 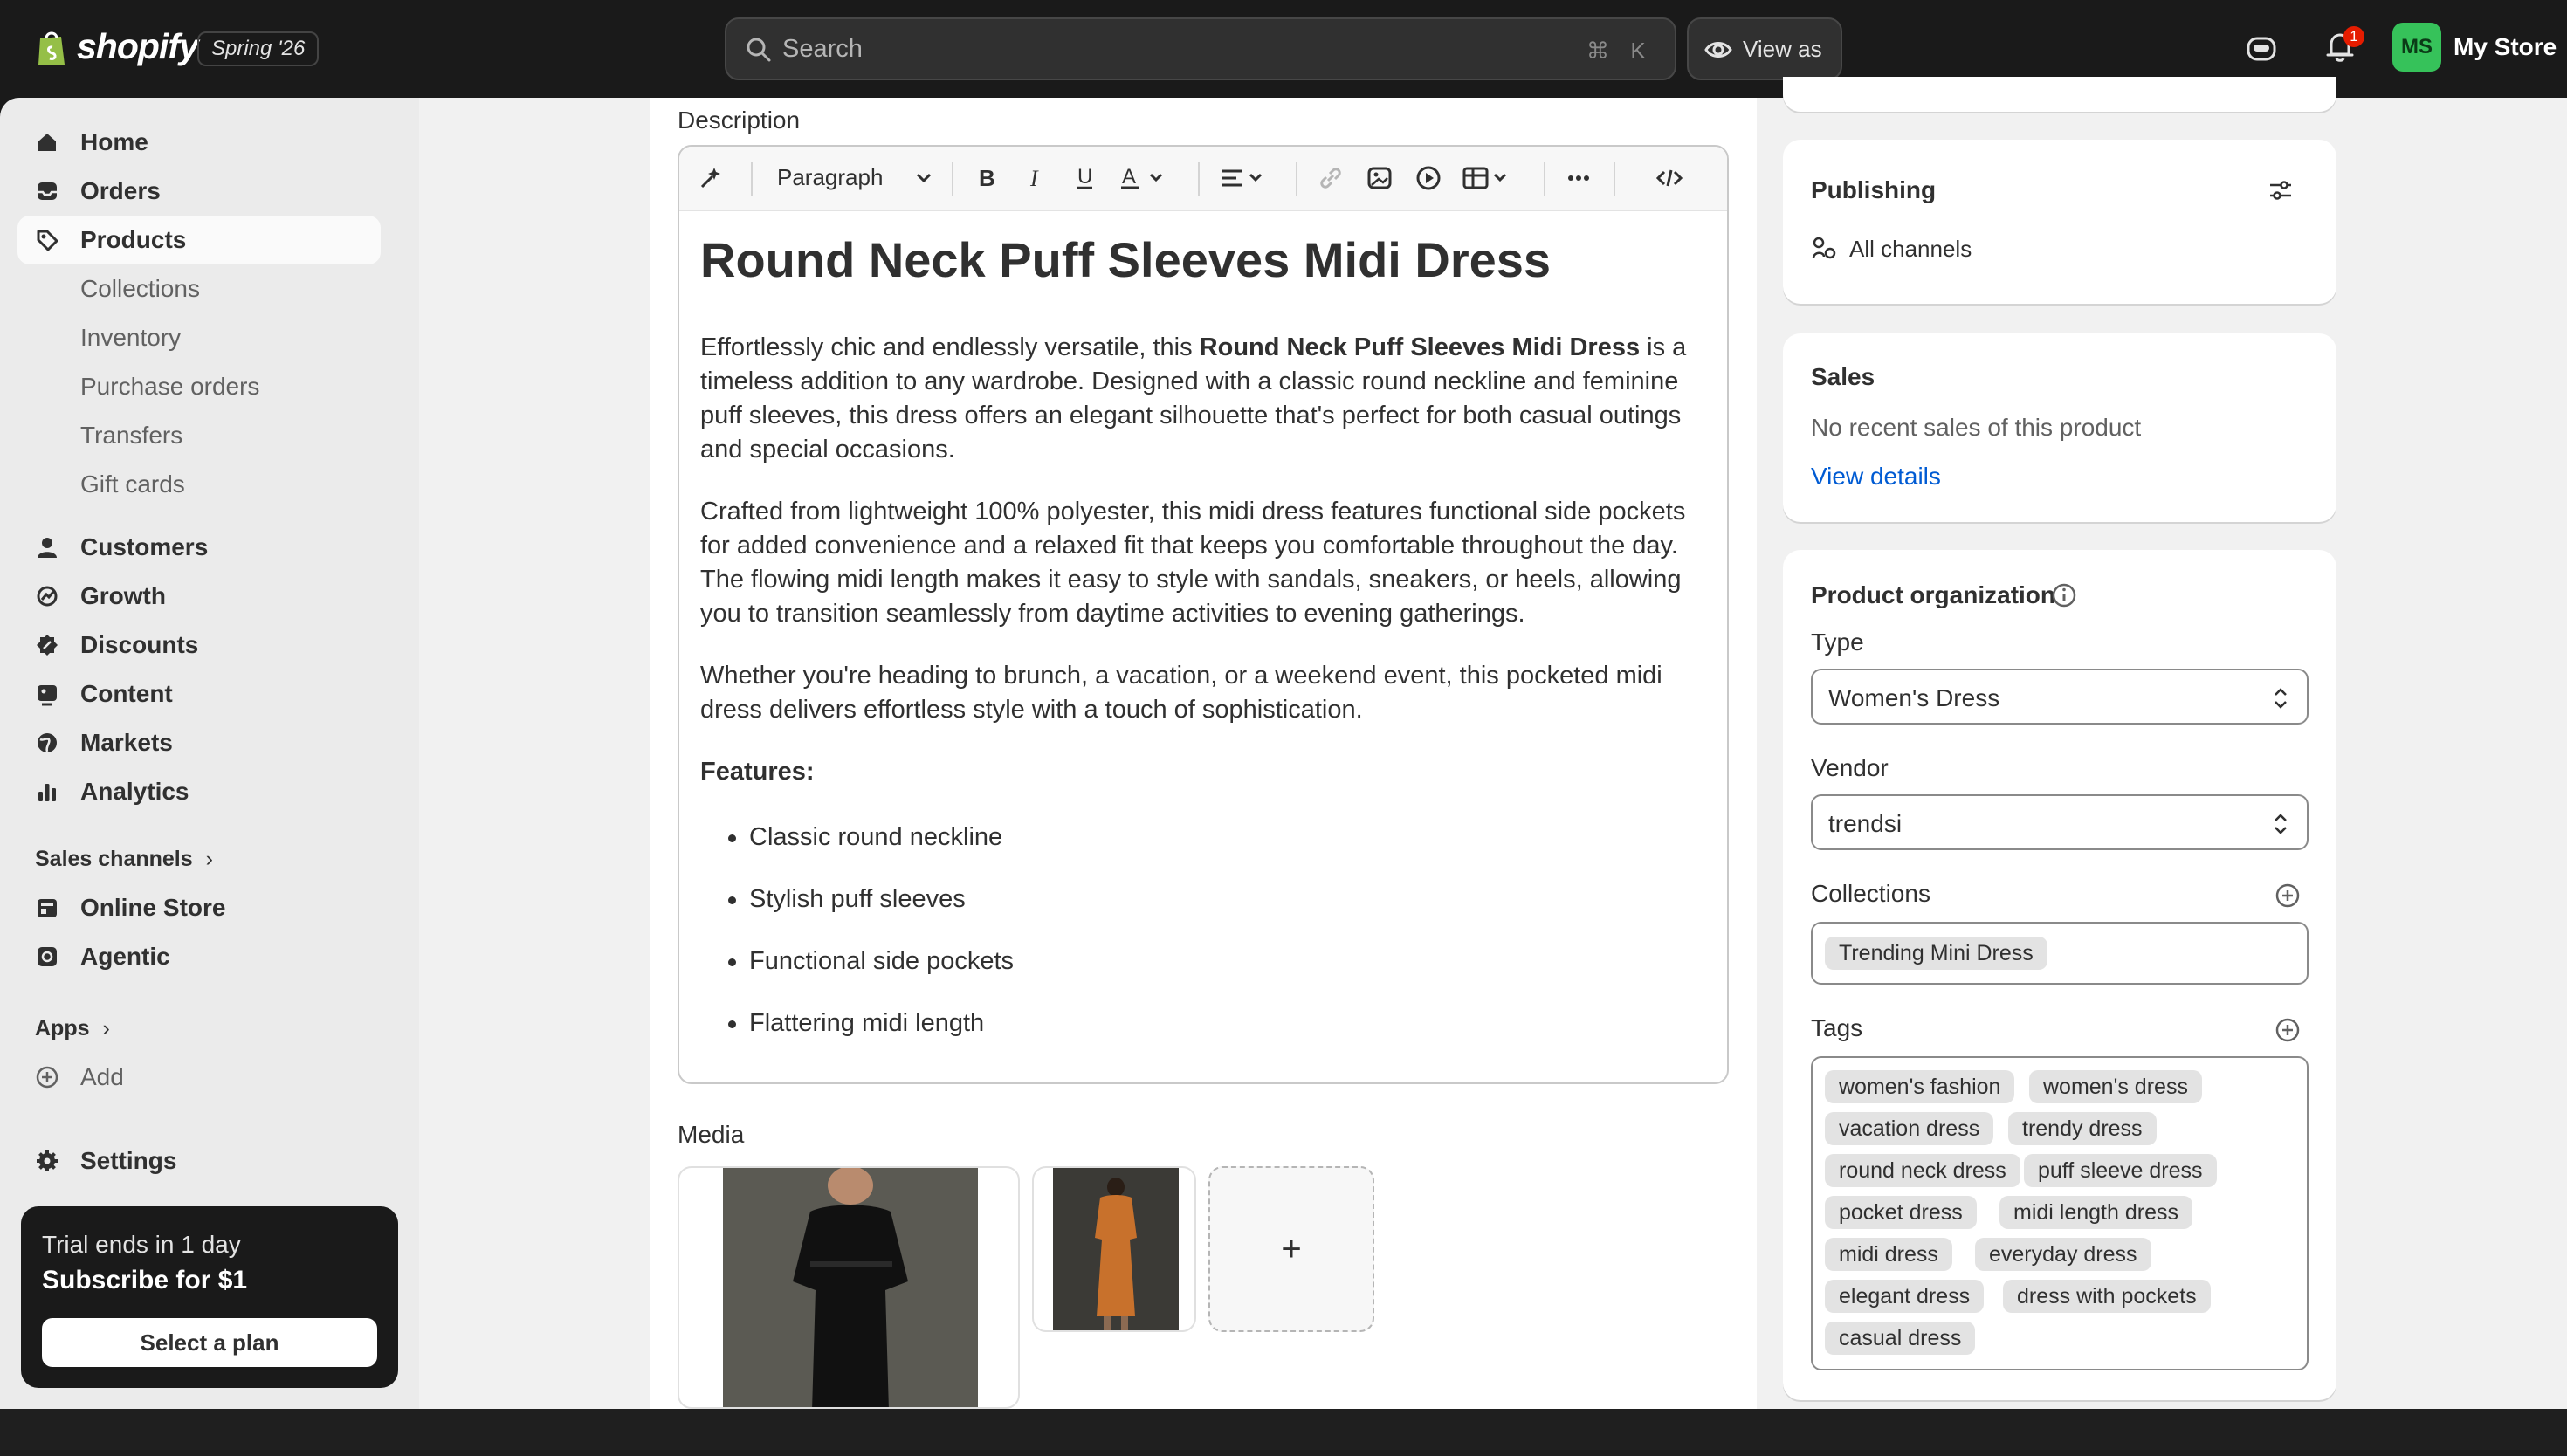 I want to click on sidebar-item-label: Inventory, so click(x=131, y=337).